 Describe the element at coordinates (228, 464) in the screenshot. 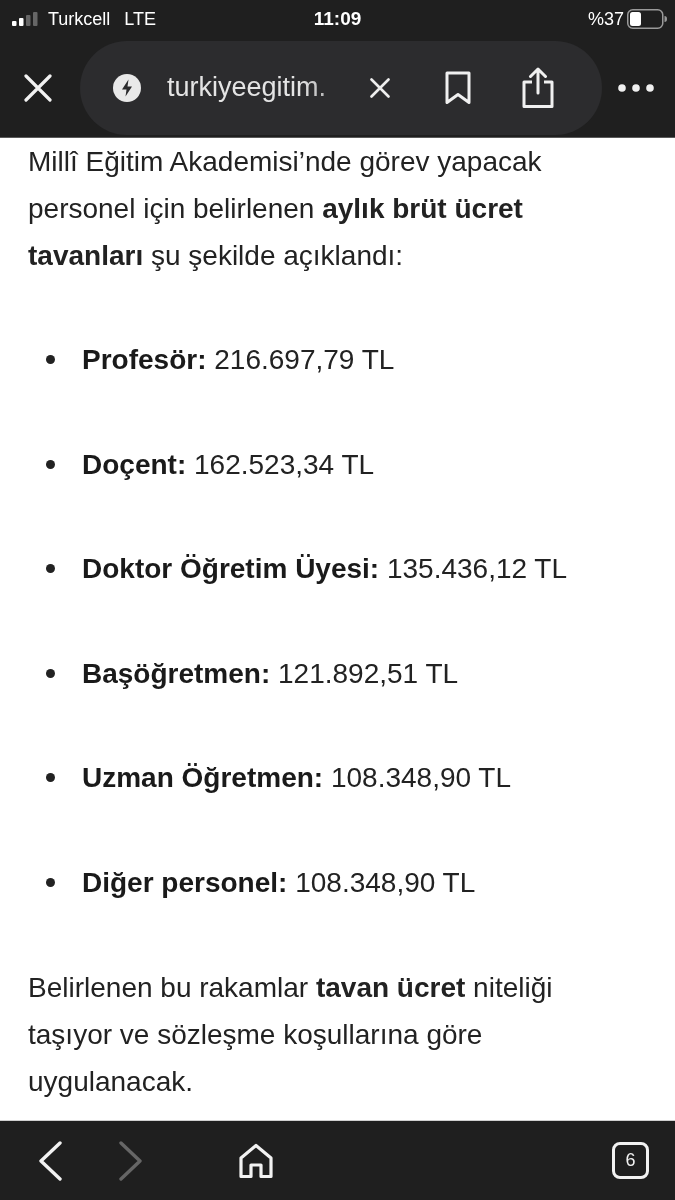

I see `salary-item: Doçent: 162.523,34 TL` at that location.